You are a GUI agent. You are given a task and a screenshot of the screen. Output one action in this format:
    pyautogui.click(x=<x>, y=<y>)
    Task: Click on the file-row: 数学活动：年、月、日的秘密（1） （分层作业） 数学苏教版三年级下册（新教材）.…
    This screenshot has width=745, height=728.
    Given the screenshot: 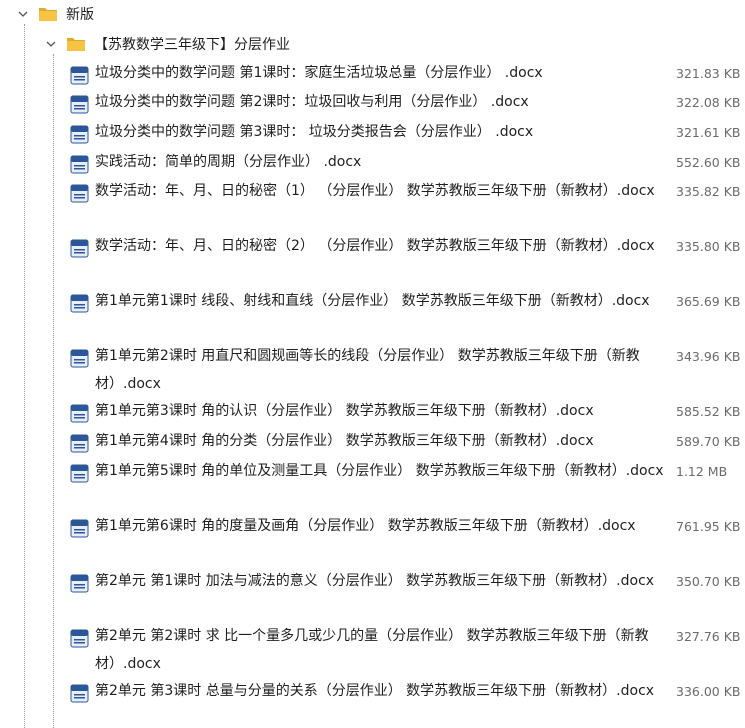 What is the action you would take?
    pyautogui.click(x=405, y=205)
    